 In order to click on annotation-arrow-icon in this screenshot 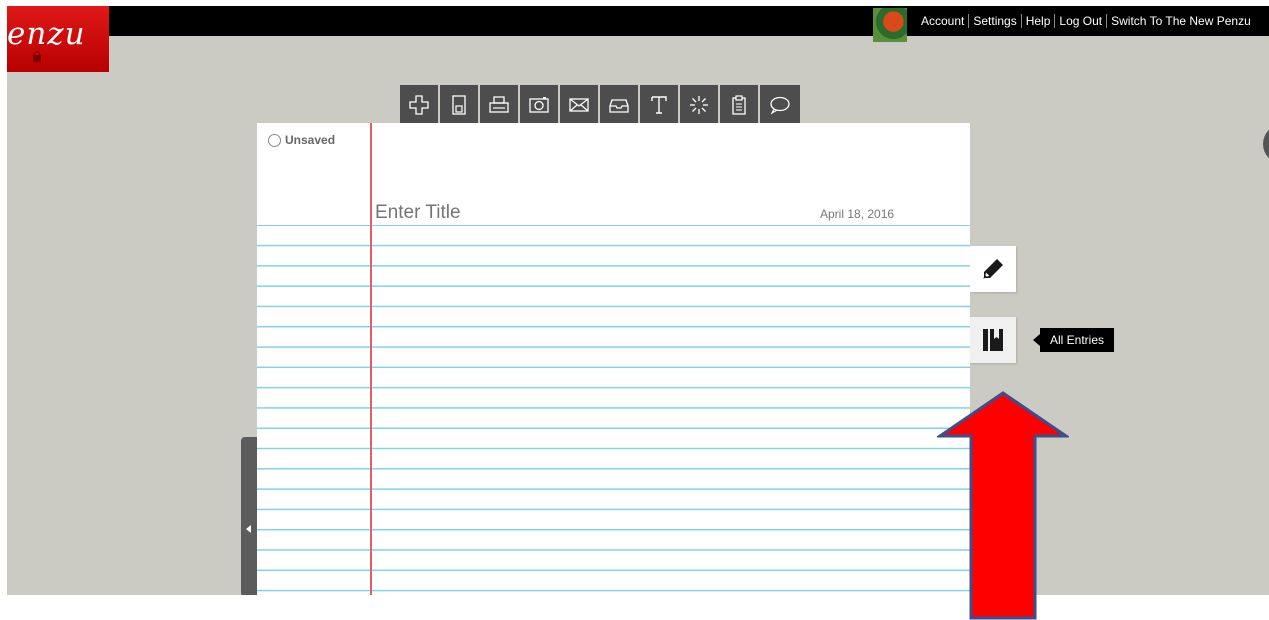, I will do `click(1003, 505)`.